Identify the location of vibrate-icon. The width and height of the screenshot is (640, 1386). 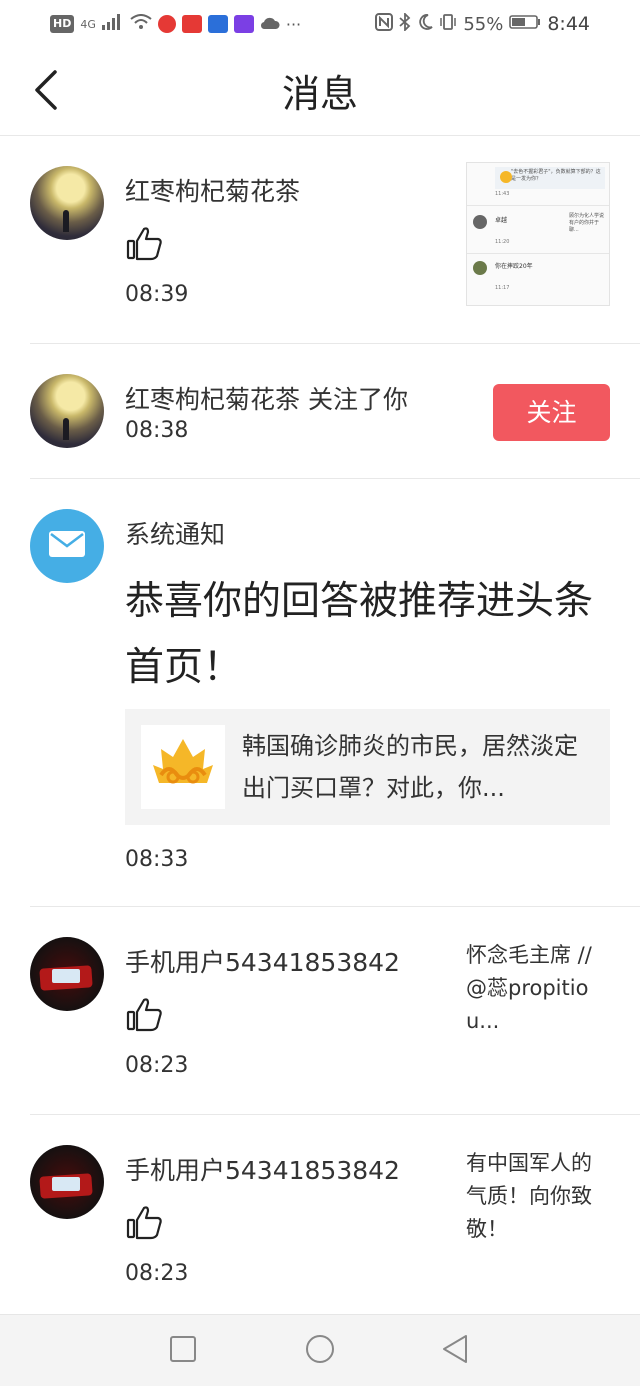
(448, 24).